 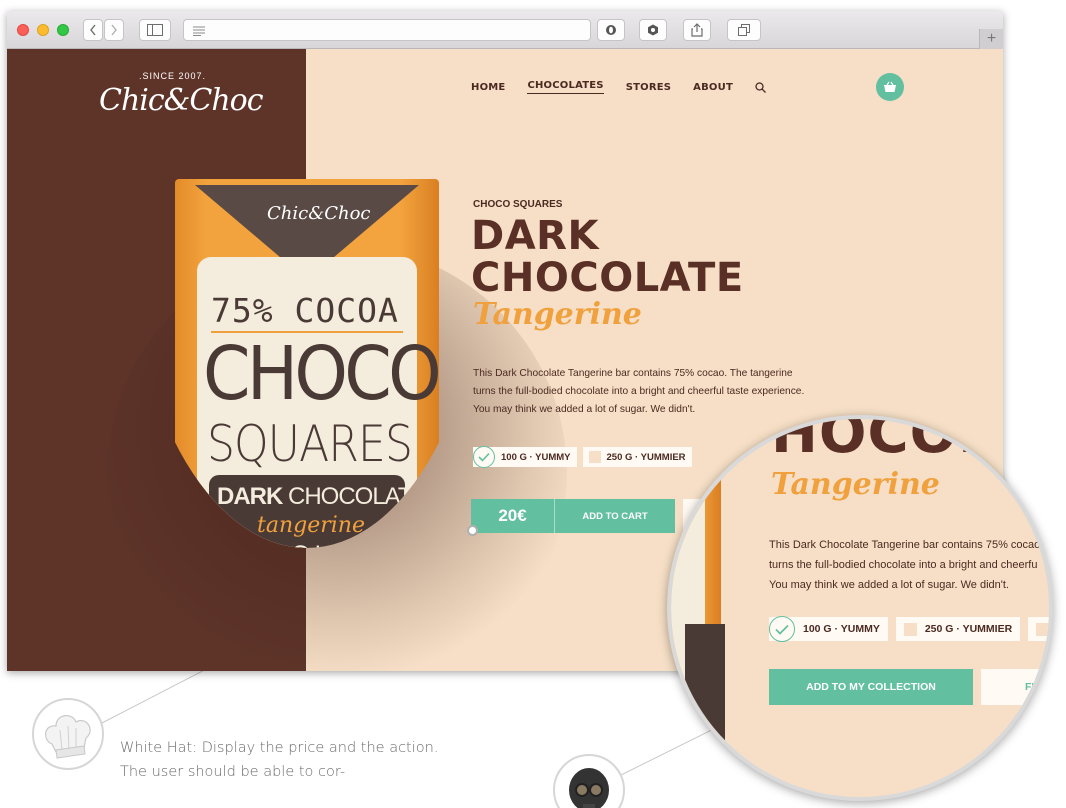 I want to click on hexagon-icon, so click(x=653, y=30).